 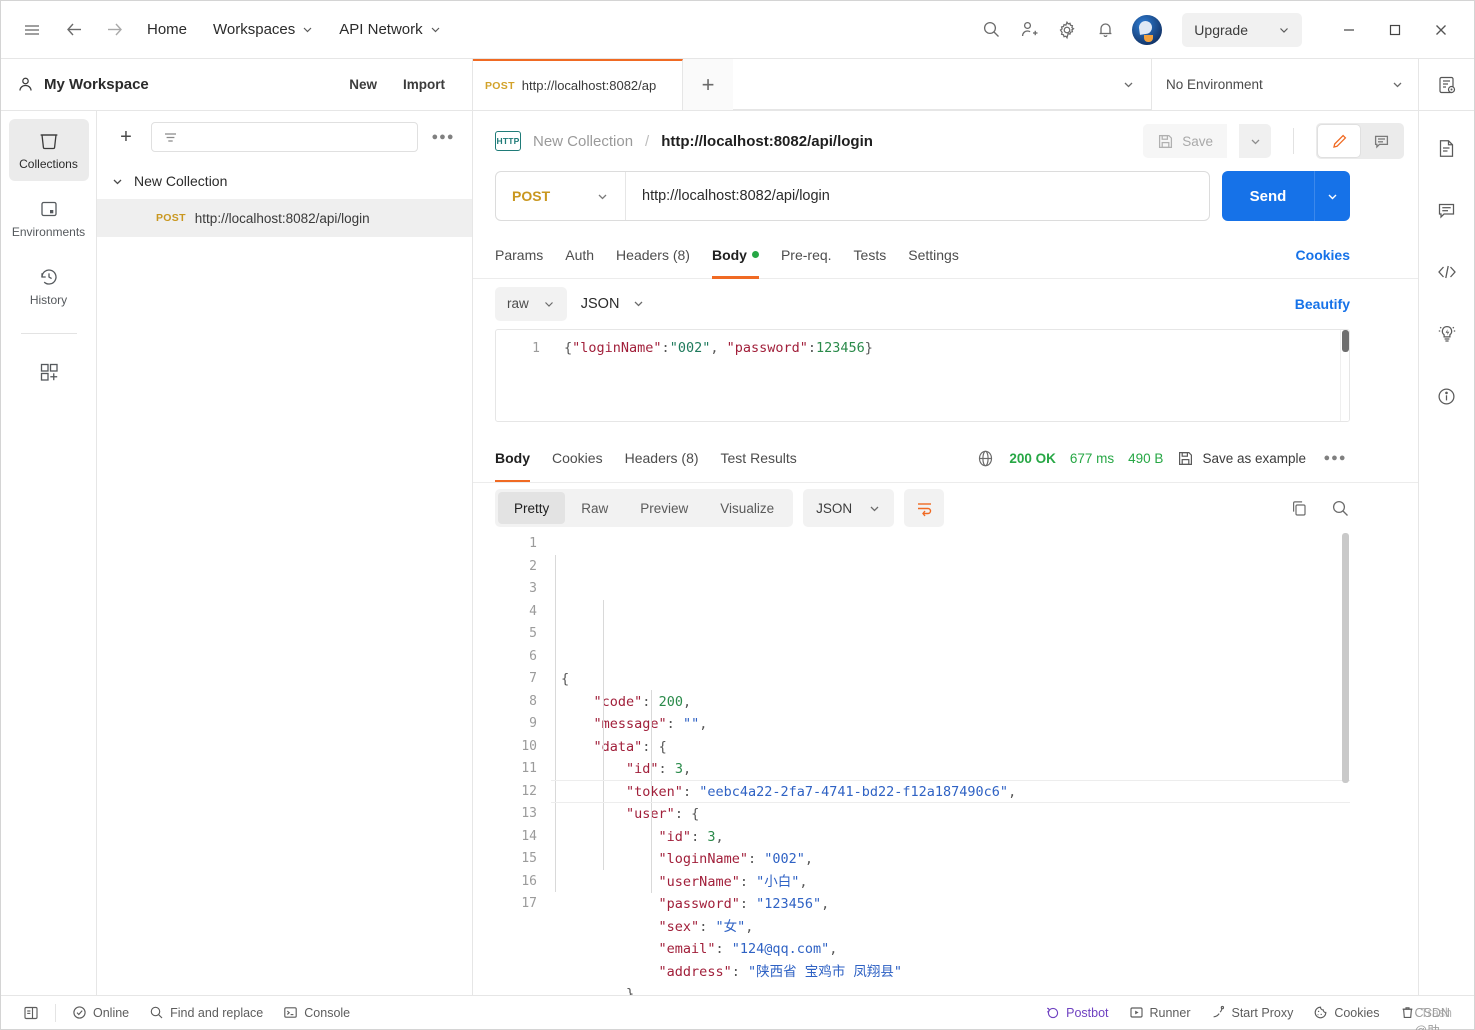 I want to click on menu-icon, so click(x=32, y=30).